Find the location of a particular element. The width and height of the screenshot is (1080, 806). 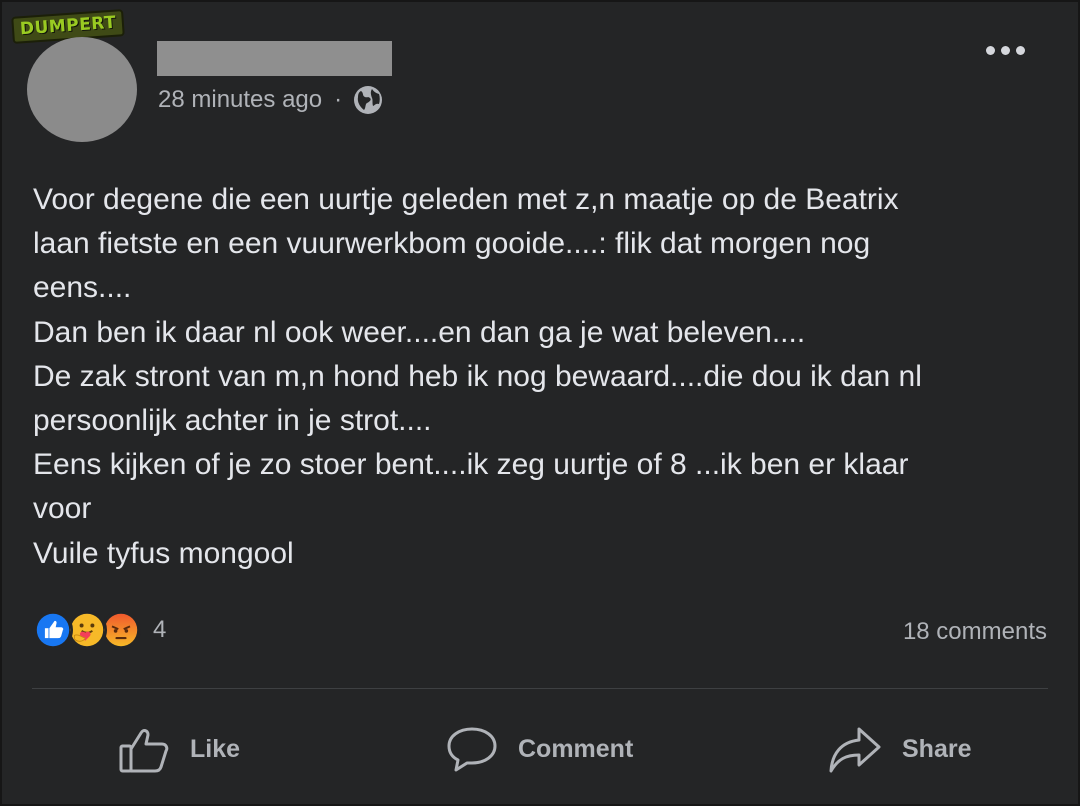

avatar is located at coordinates (82, 89).